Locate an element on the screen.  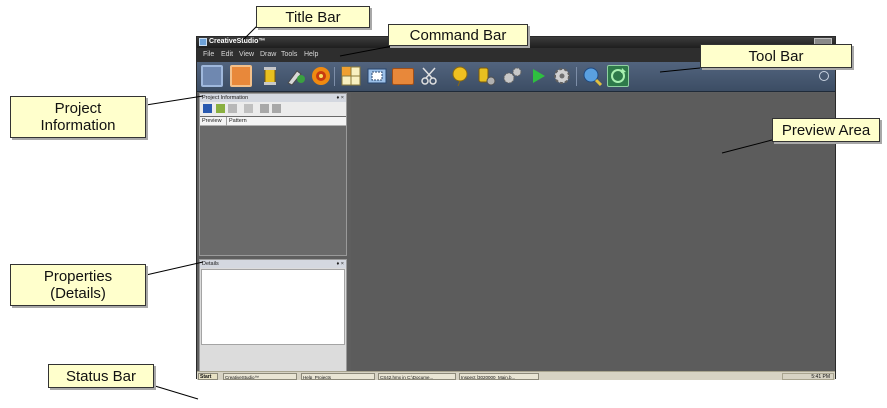
start-button: Start is located at coordinates (208, 376).